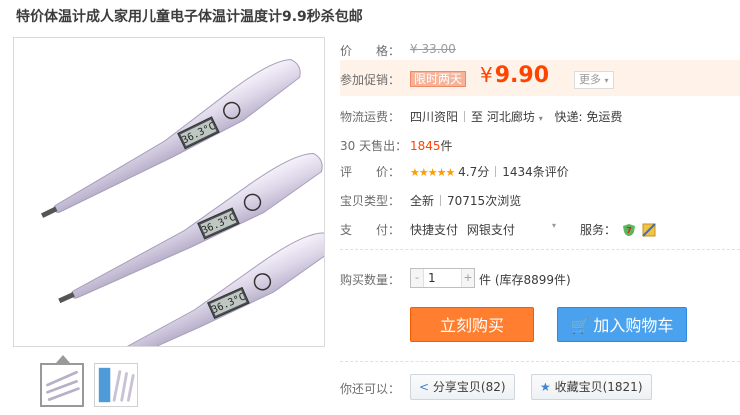 This screenshot has height=415, width=740. What do you see at coordinates (474, 172) in the screenshot?
I see `rating-score: 4.7分` at bounding box center [474, 172].